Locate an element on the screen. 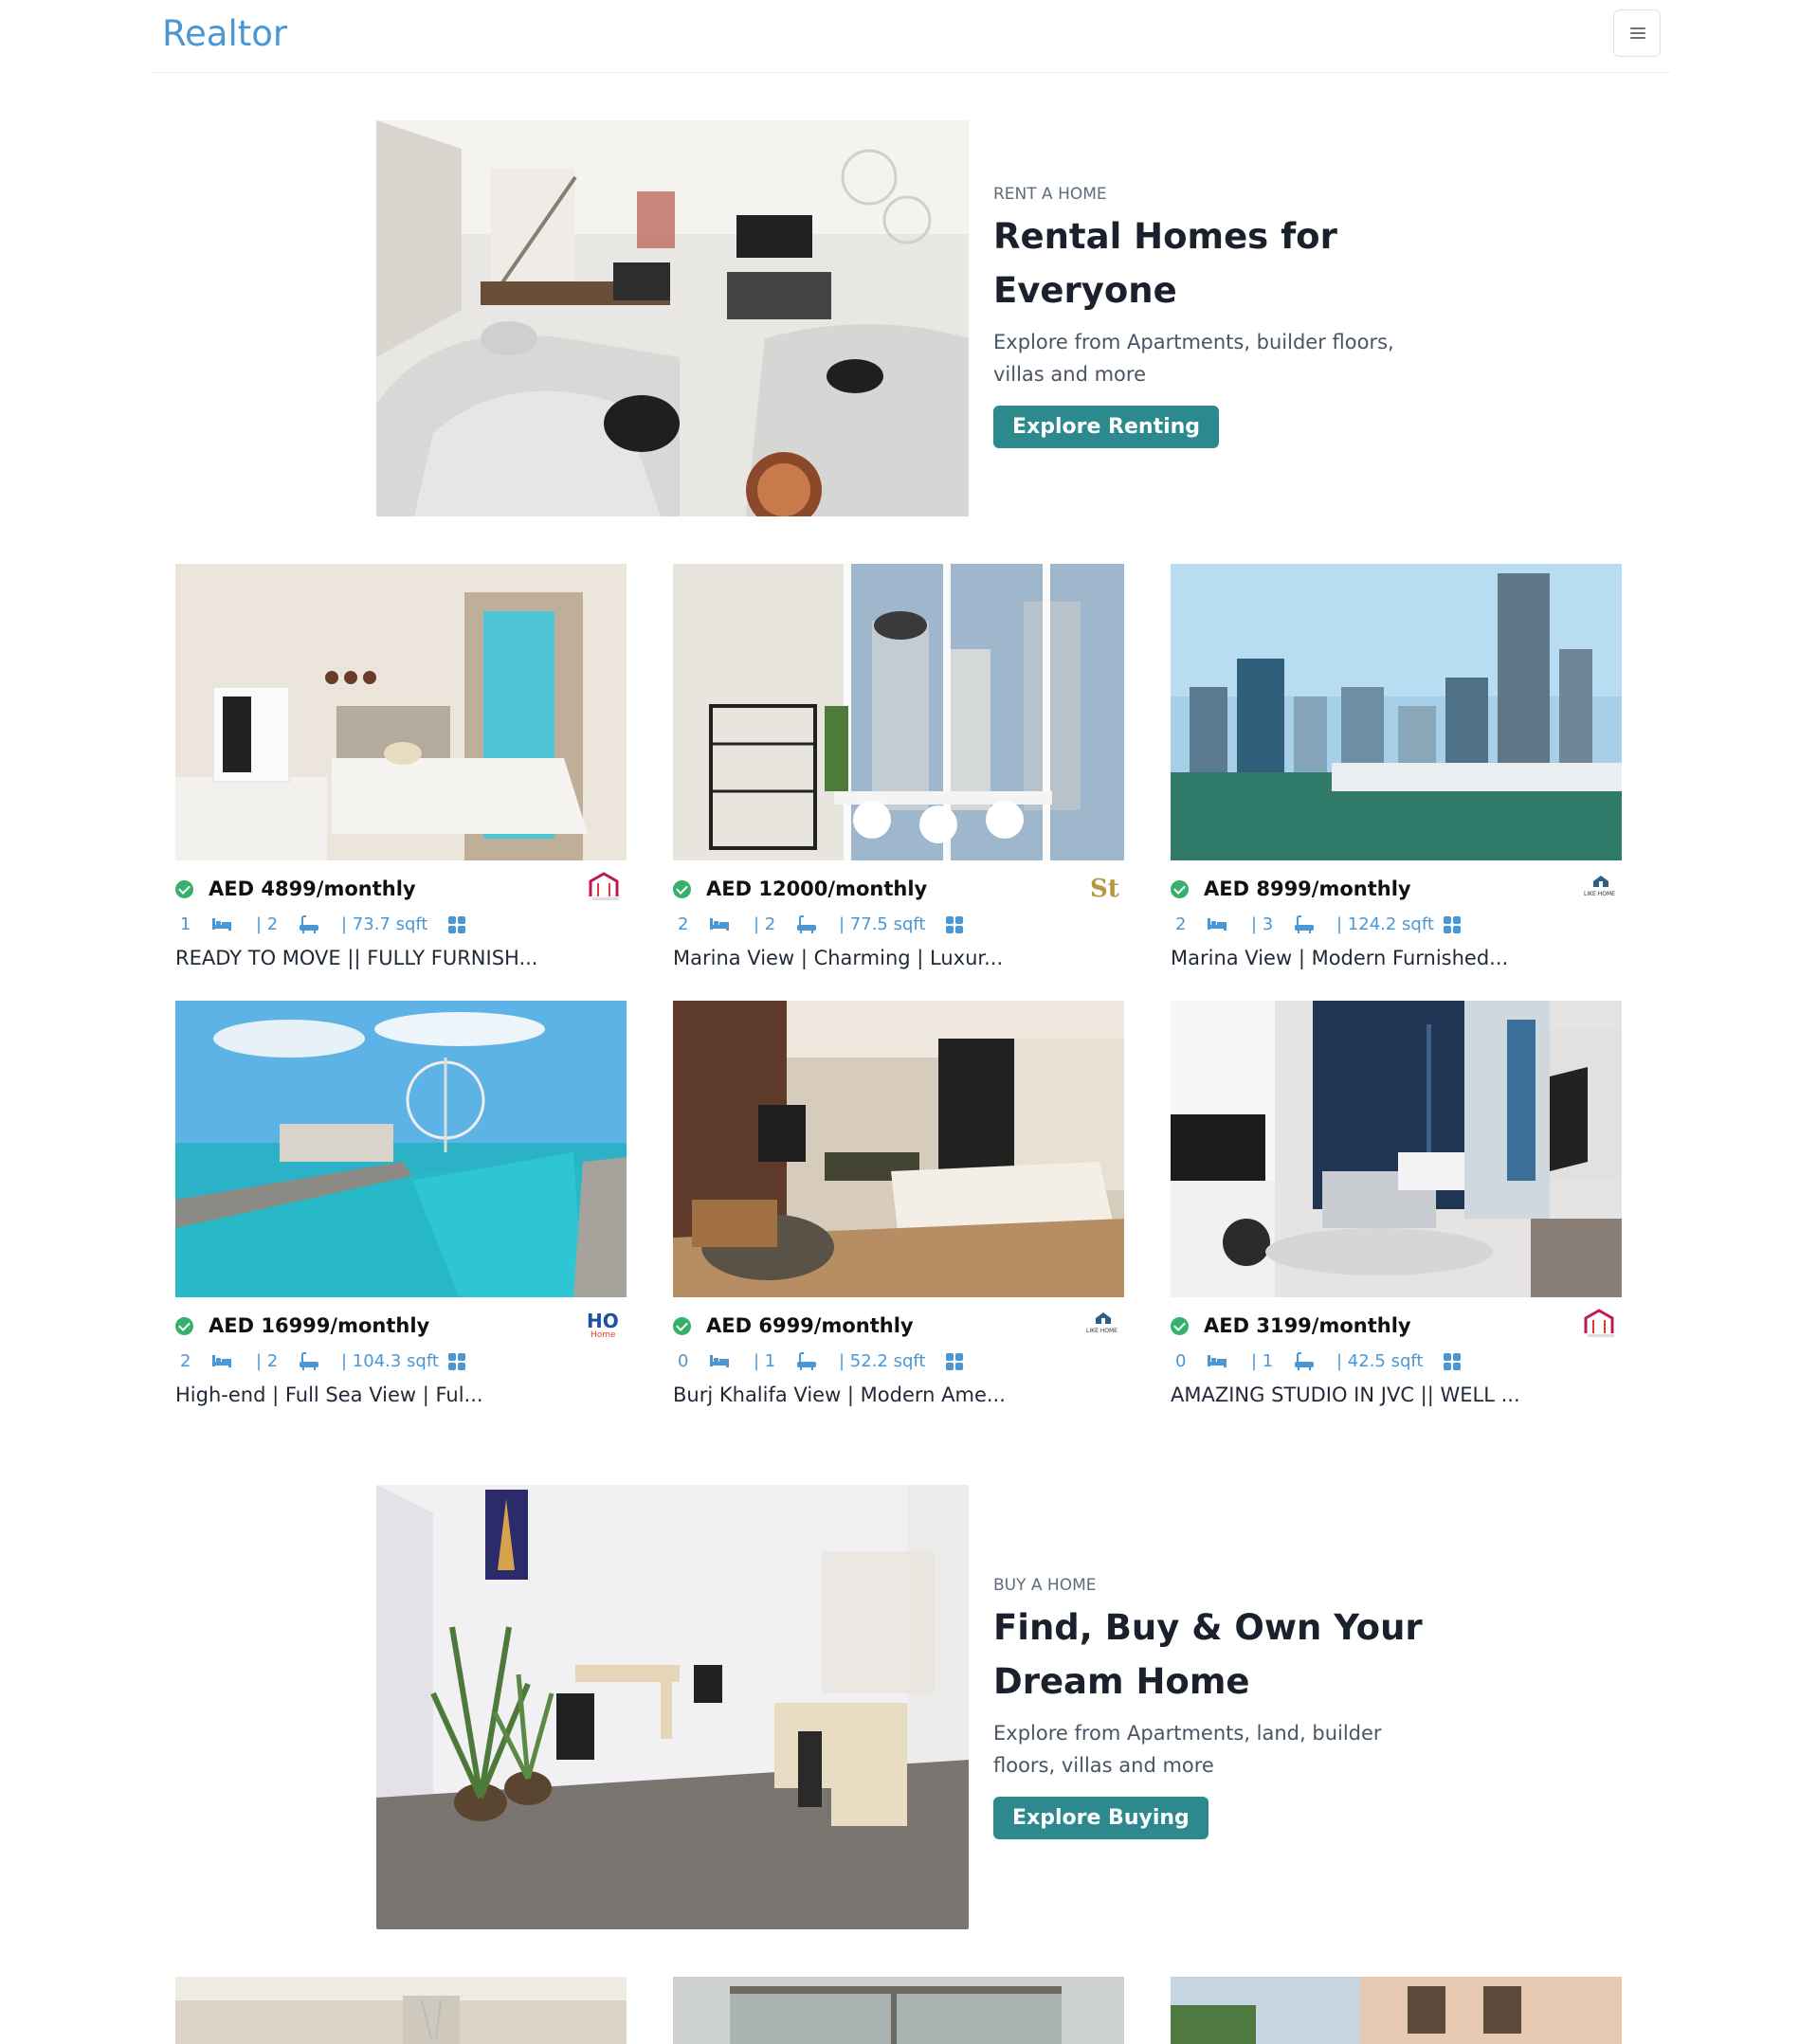 This screenshot has height=2044, width=1799. listing-meta: 0 | 1 | 42.5 sqft is located at coordinates (1396, 1364).